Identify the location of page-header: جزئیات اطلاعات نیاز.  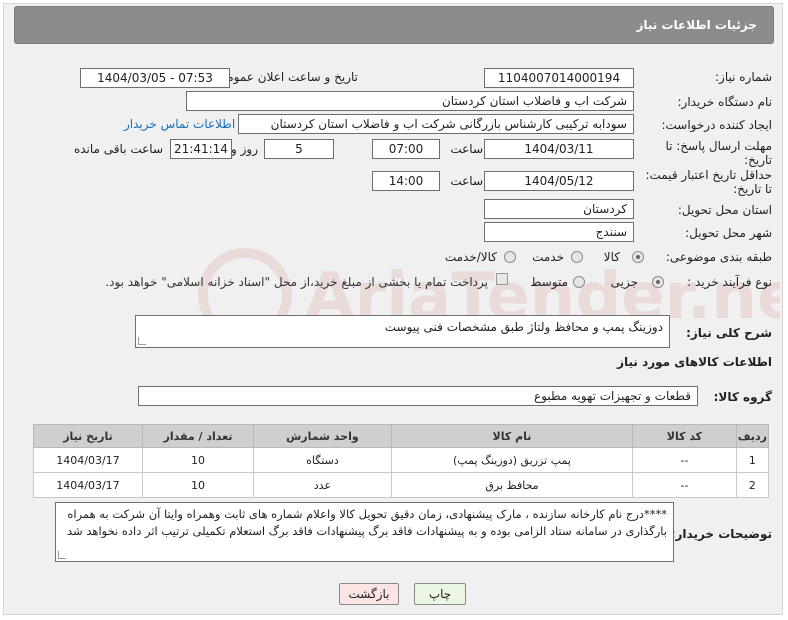
(394, 25).